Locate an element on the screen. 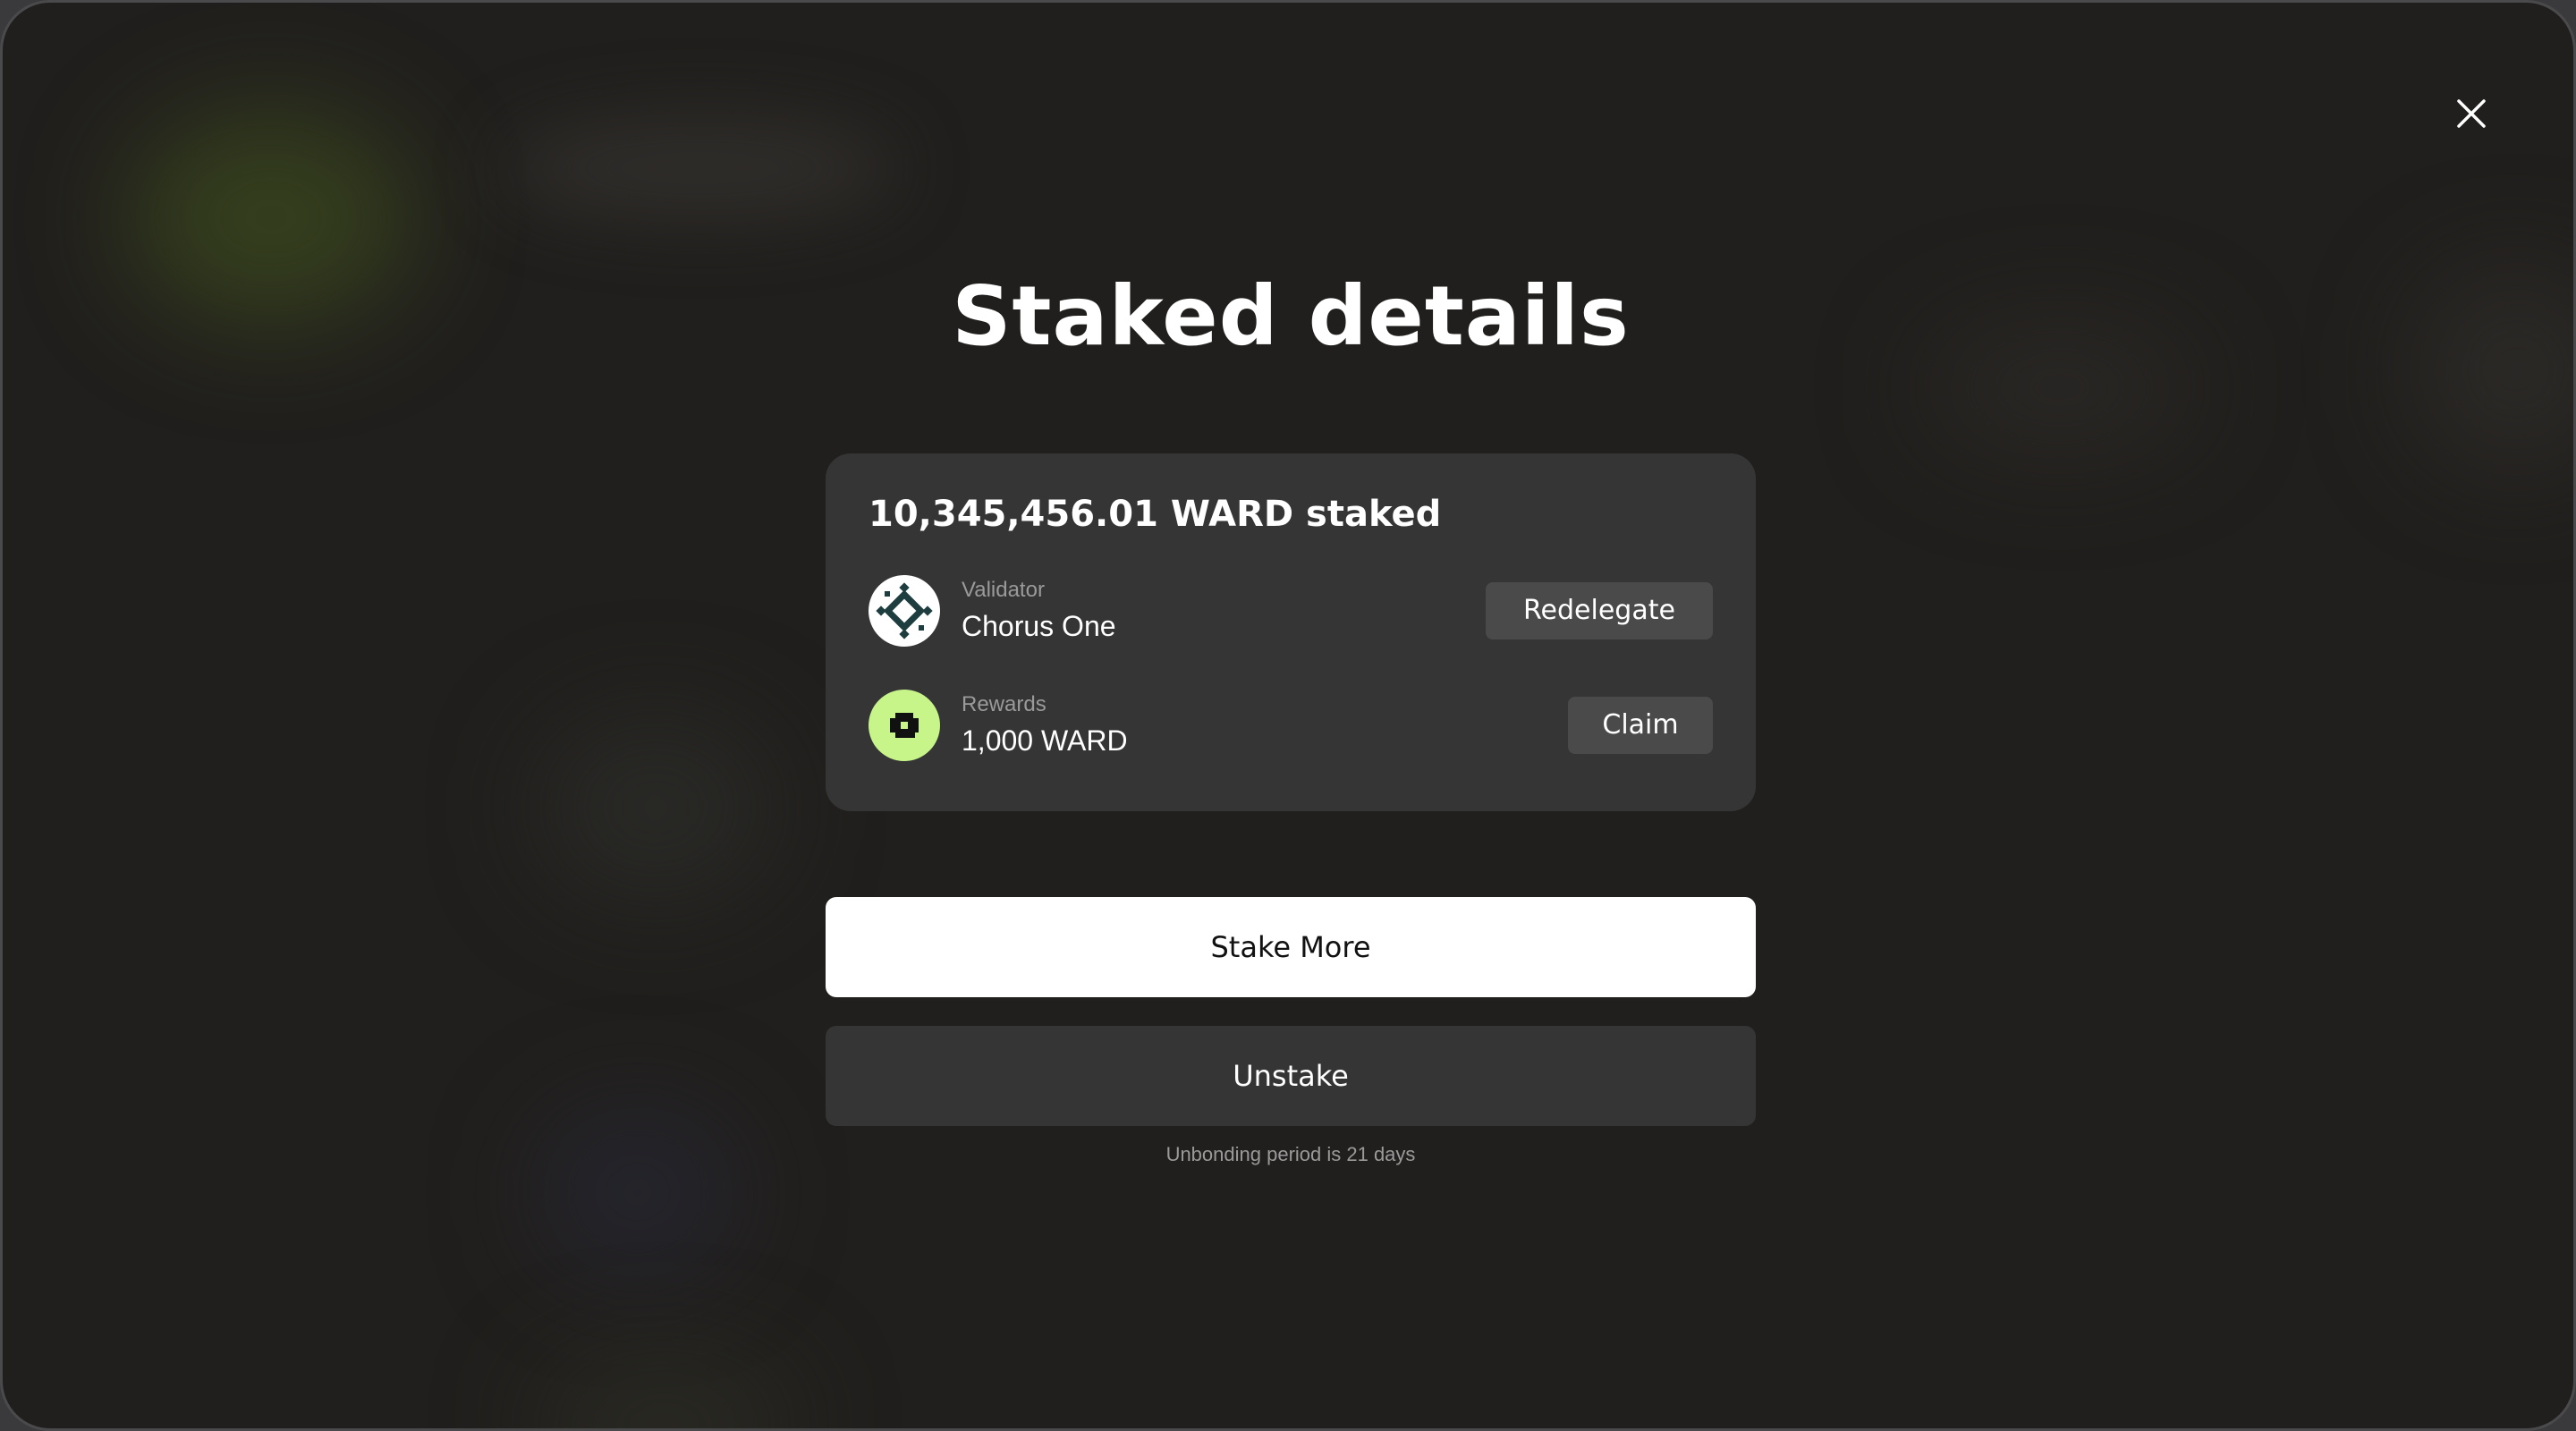 The height and width of the screenshot is (1431, 2576). rewards-avatar is located at coordinates (904, 725).